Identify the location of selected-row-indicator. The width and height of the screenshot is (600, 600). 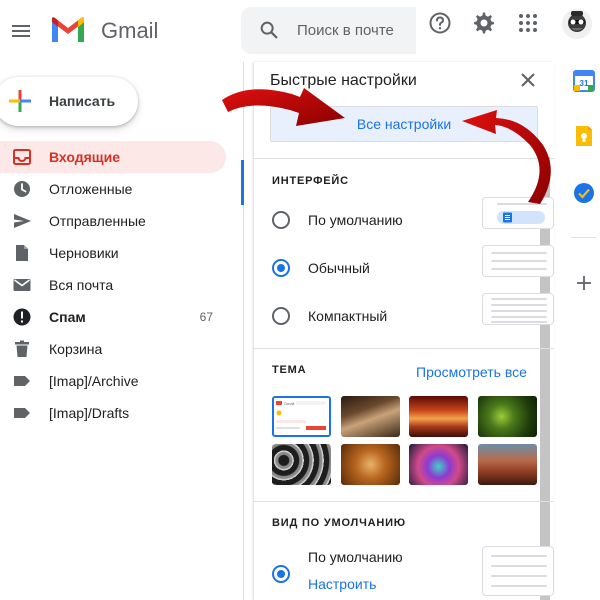
(242, 182).